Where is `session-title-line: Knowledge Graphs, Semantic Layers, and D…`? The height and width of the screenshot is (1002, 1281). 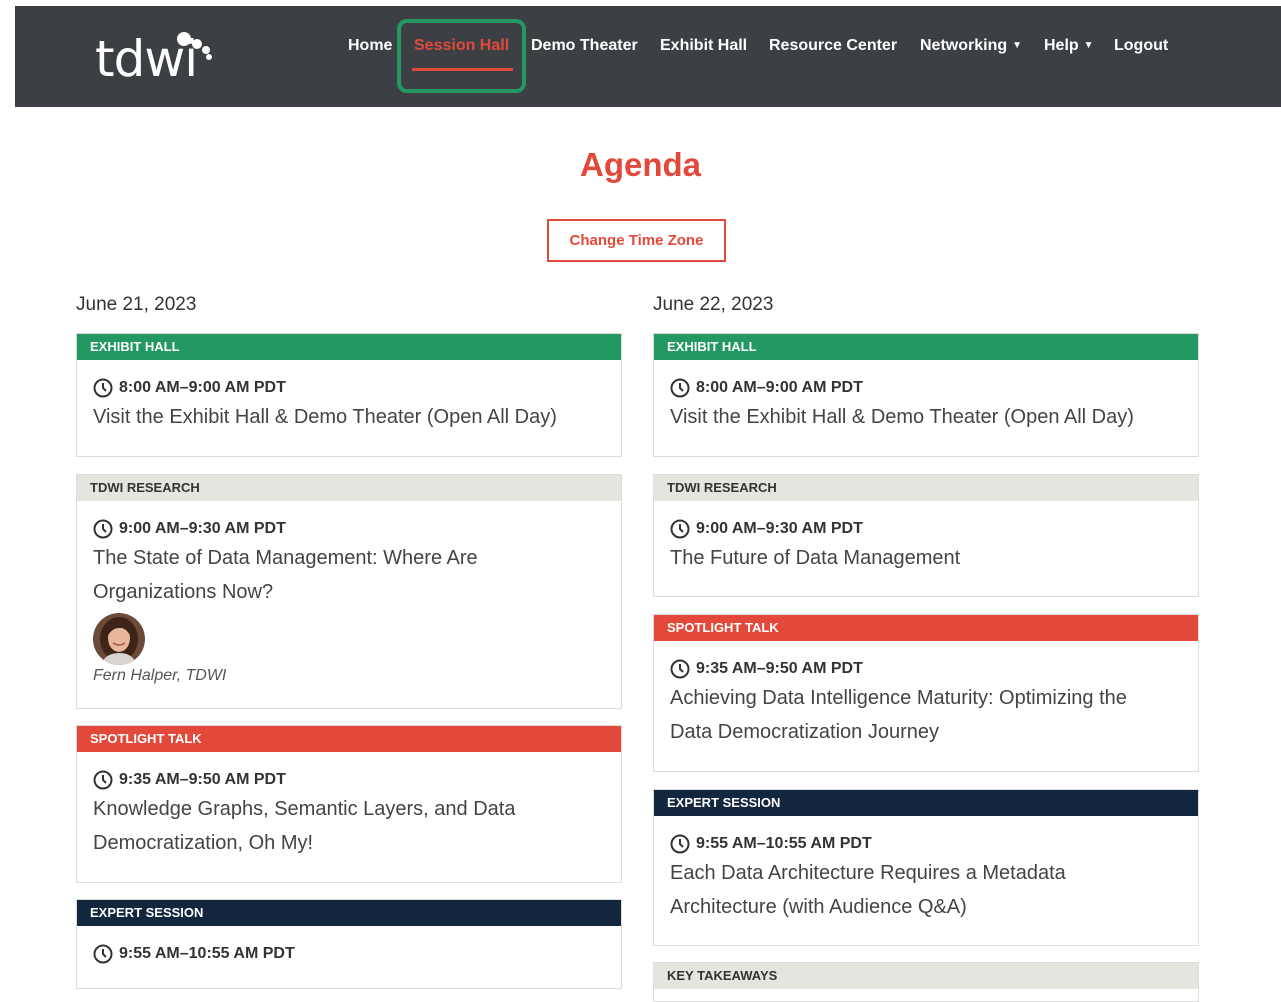 session-title-line: Knowledge Graphs, Semantic Layers, and D… is located at coordinates (304, 809).